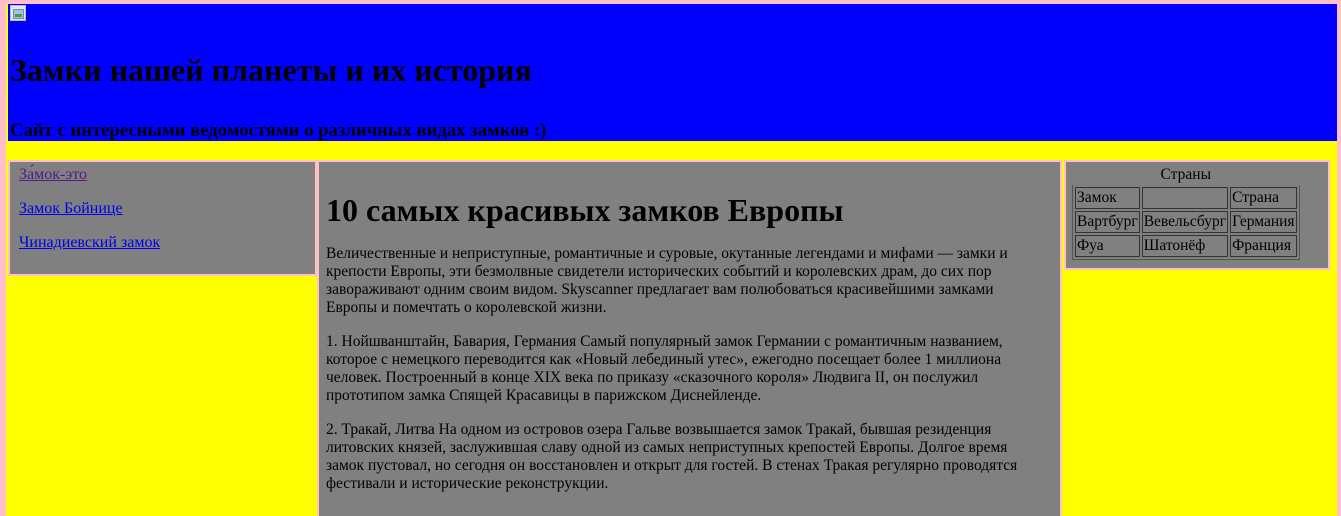 This screenshot has width=1341, height=516. What do you see at coordinates (1107, 246) in the screenshot?
I see `table-cell: Фуа` at bounding box center [1107, 246].